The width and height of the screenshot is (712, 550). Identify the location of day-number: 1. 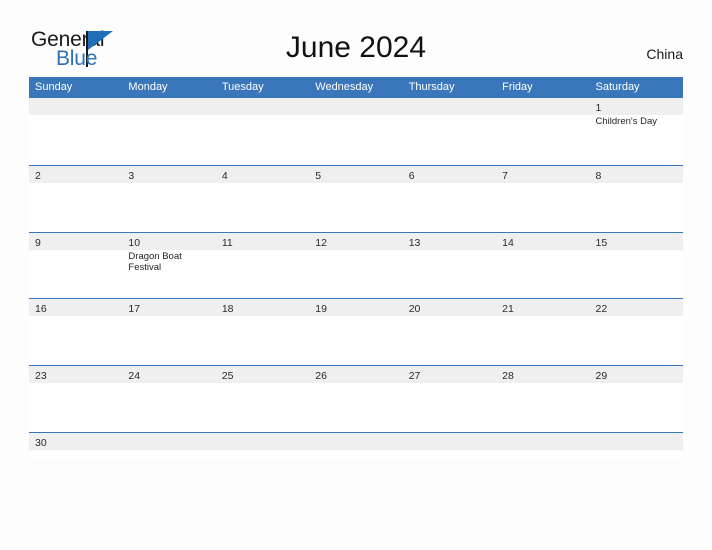
(598, 108).